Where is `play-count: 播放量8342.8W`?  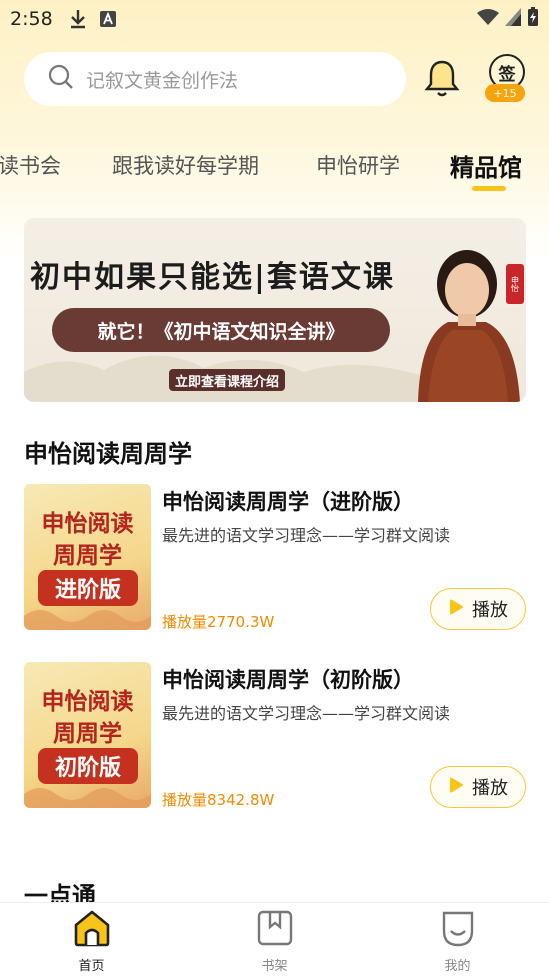
play-count: 播放量8342.8W is located at coordinates (218, 800).